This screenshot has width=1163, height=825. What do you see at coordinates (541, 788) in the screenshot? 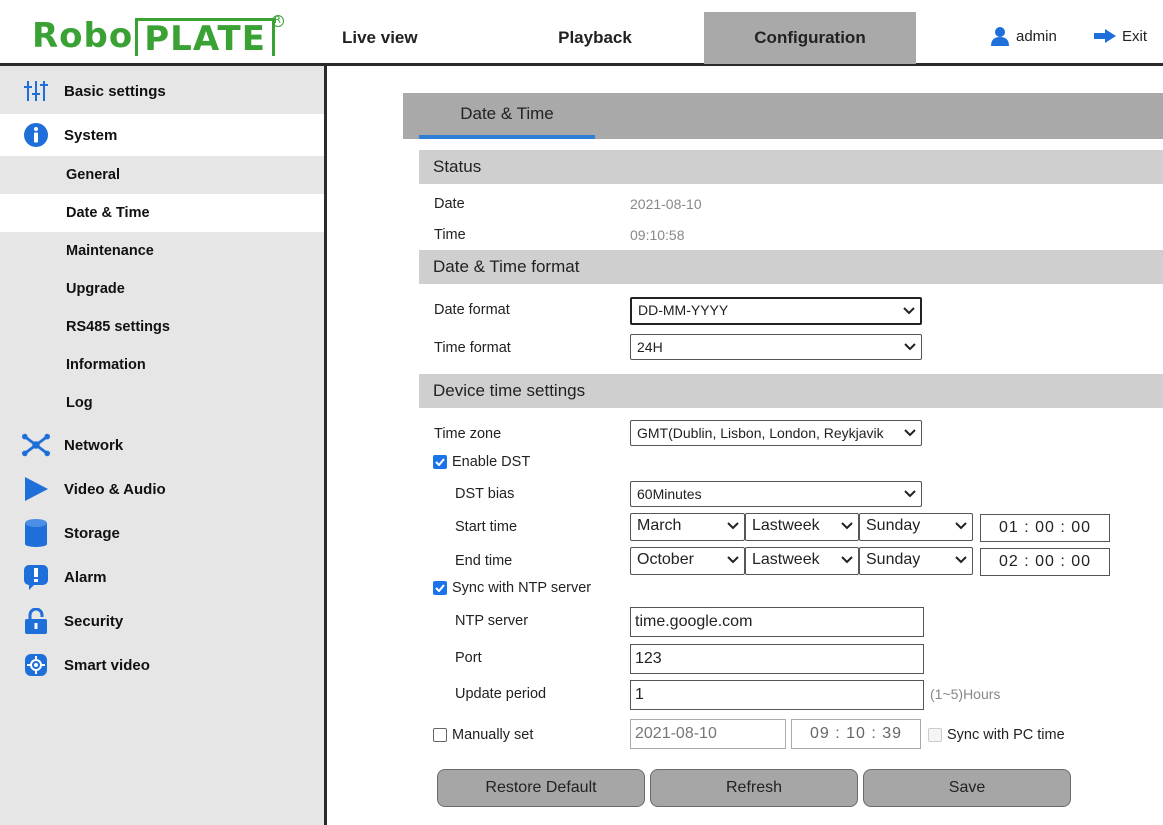
I see `restore-default-button: Restore Default` at bounding box center [541, 788].